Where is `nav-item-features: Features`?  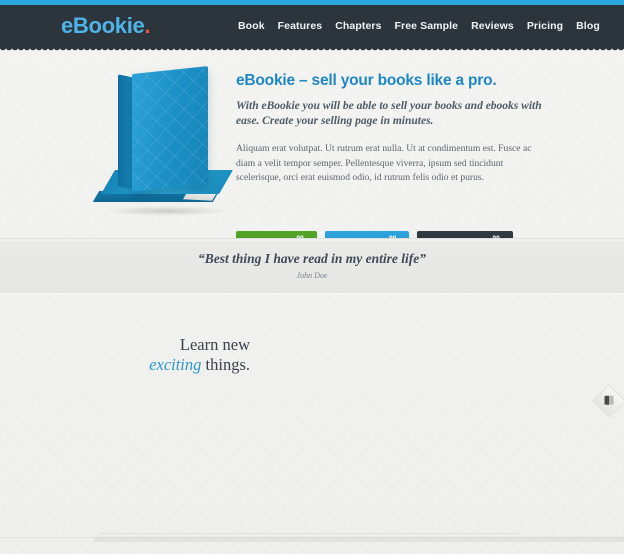 nav-item-features: Features is located at coordinates (300, 26).